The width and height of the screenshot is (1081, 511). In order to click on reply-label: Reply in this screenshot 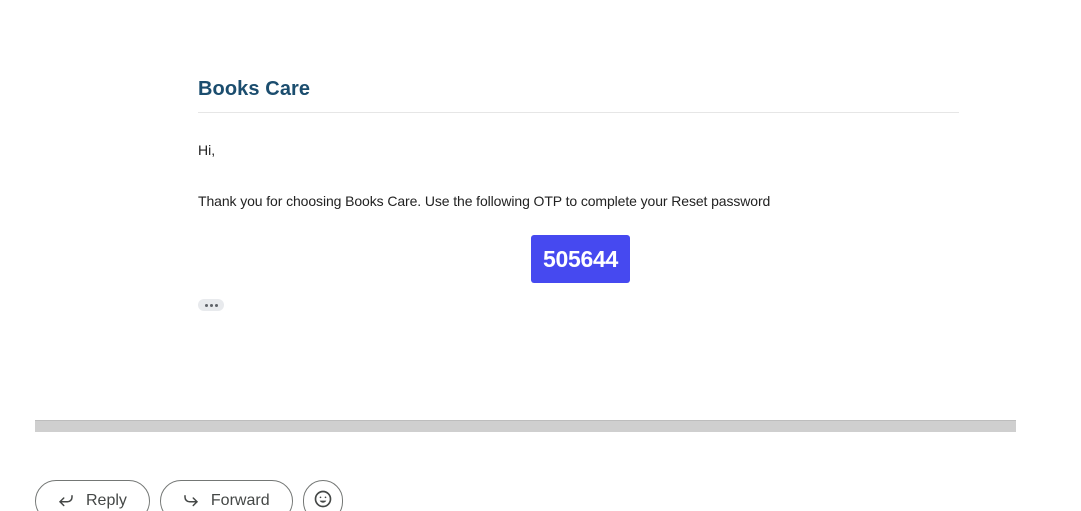, I will do `click(106, 500)`.